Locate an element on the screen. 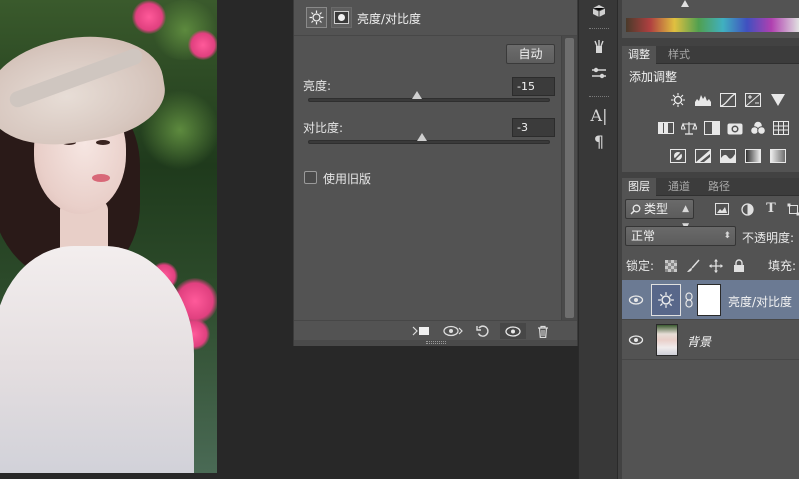 The width and height of the screenshot is (799, 479). hue-saturation-icon is located at coordinates (666, 128).